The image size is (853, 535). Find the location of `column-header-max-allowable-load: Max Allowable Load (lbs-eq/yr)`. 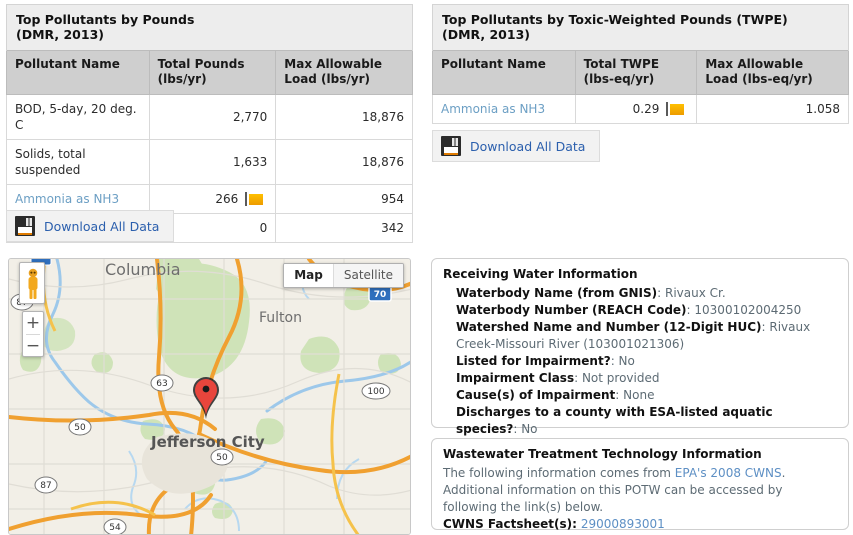

column-header-max-allowable-load: Max Allowable Load (lbs-eq/yr) is located at coordinates (772, 72).